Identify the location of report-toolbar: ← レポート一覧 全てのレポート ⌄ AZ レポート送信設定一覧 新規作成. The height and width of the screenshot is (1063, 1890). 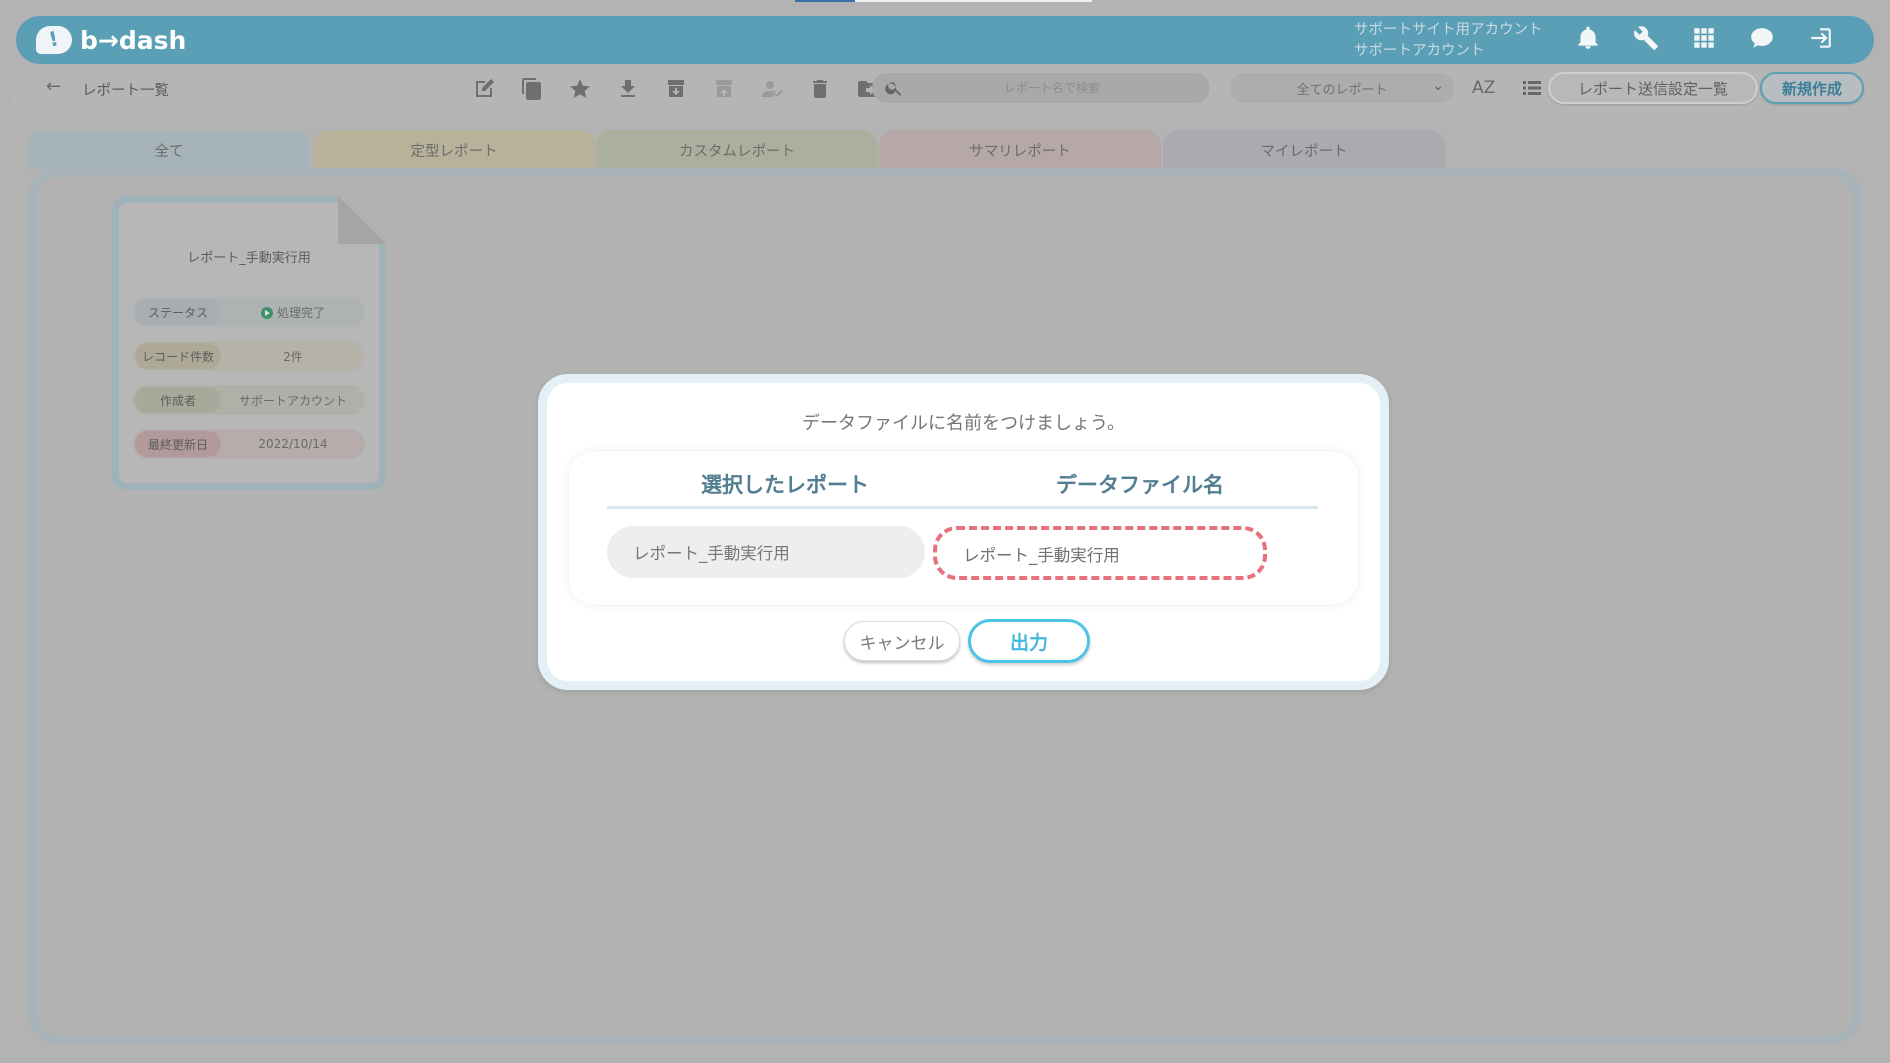
(945, 89).